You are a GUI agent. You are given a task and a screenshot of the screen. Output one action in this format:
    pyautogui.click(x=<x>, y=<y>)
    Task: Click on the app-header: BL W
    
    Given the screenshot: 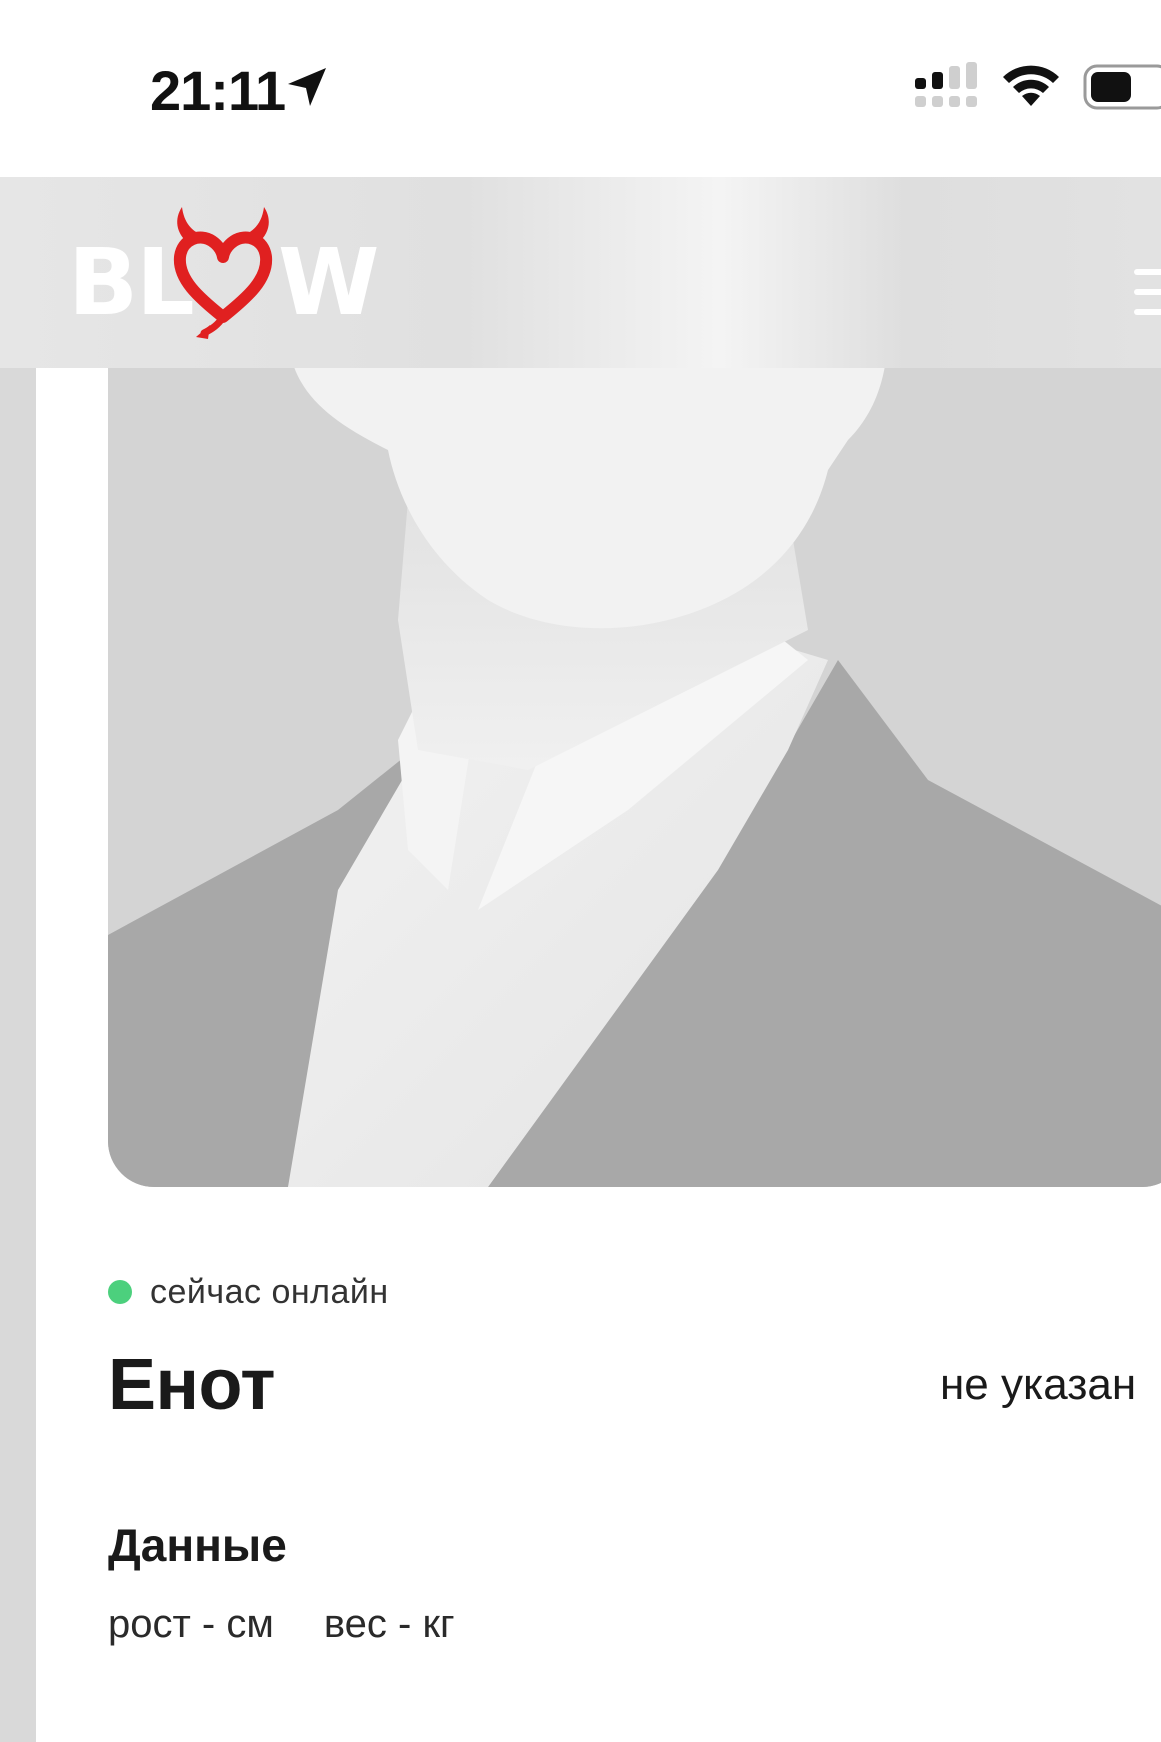 What is the action you would take?
    pyautogui.click(x=580, y=272)
    